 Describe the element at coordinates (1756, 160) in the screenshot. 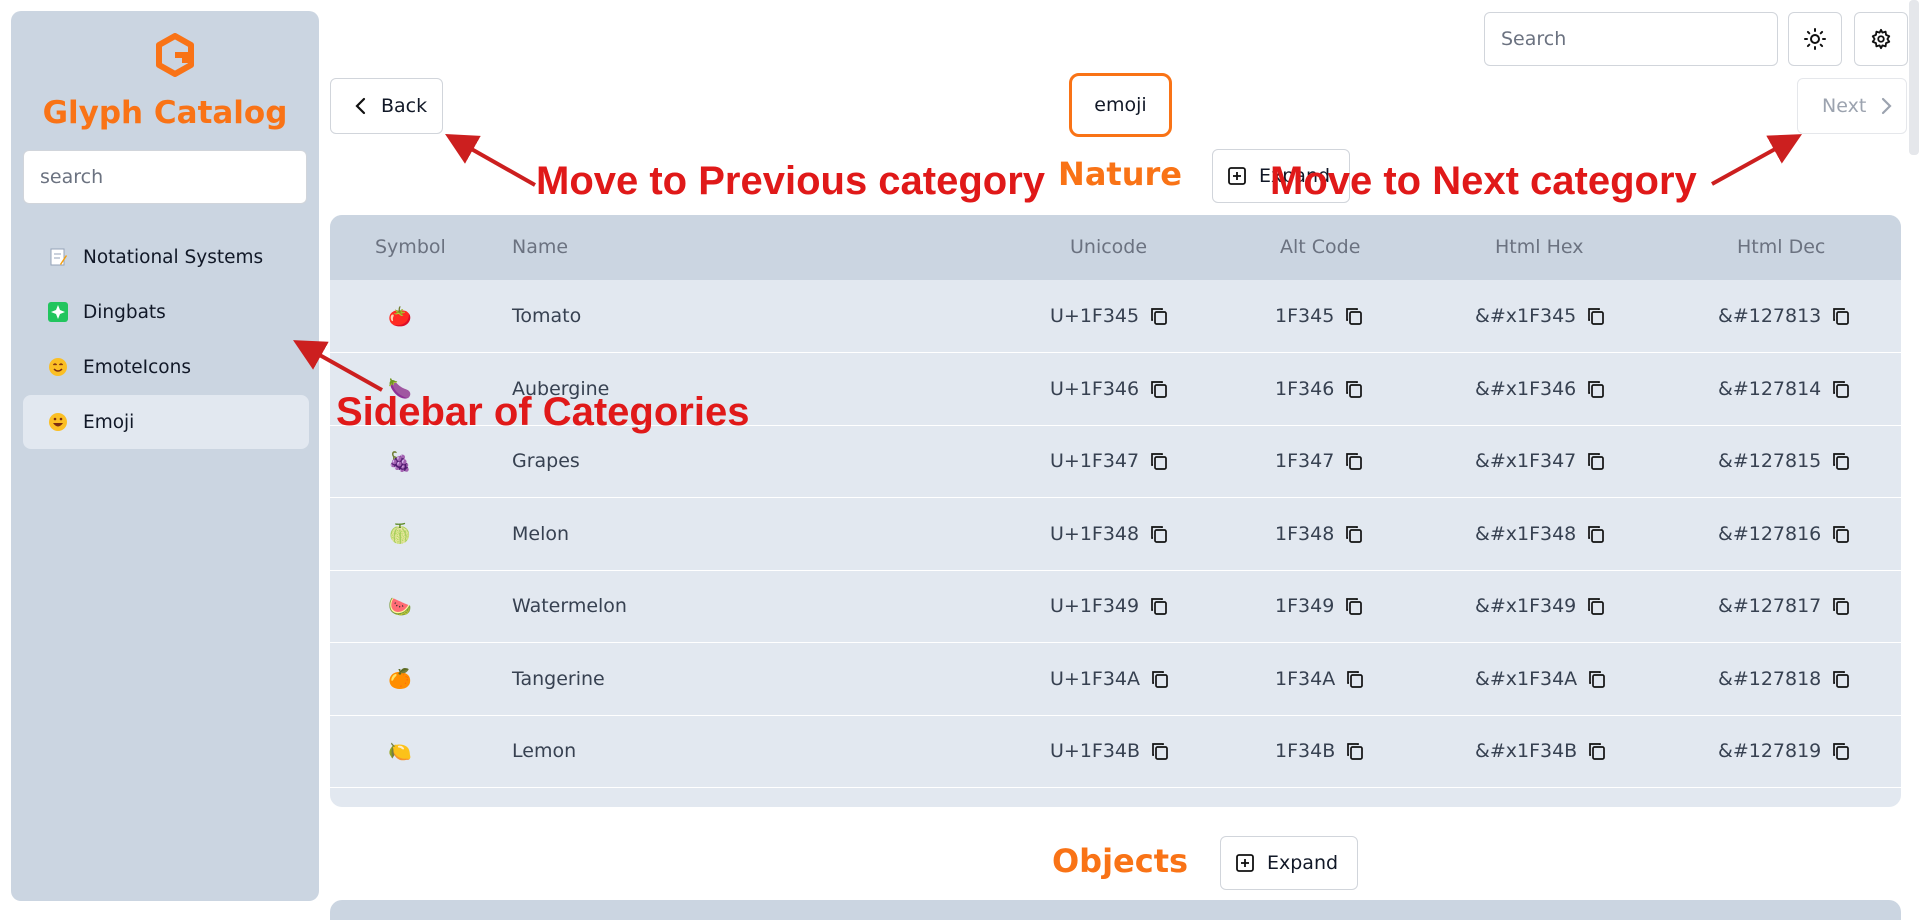

I see `arrow-to-next` at that location.